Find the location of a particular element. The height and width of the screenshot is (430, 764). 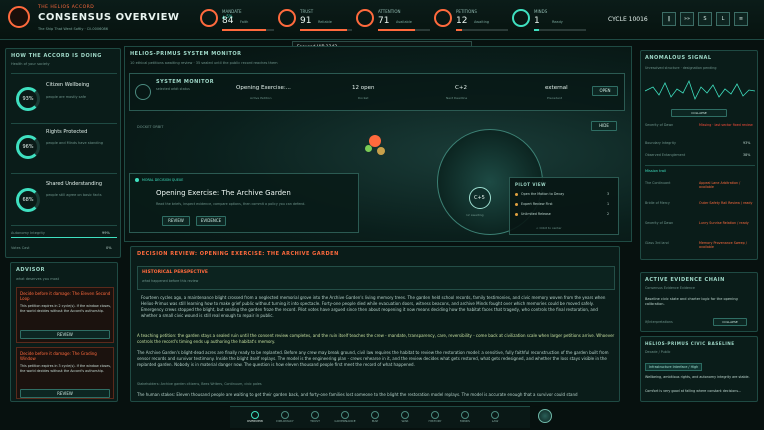

nav-label: OVERVIEW is located at coordinates (255, 421).